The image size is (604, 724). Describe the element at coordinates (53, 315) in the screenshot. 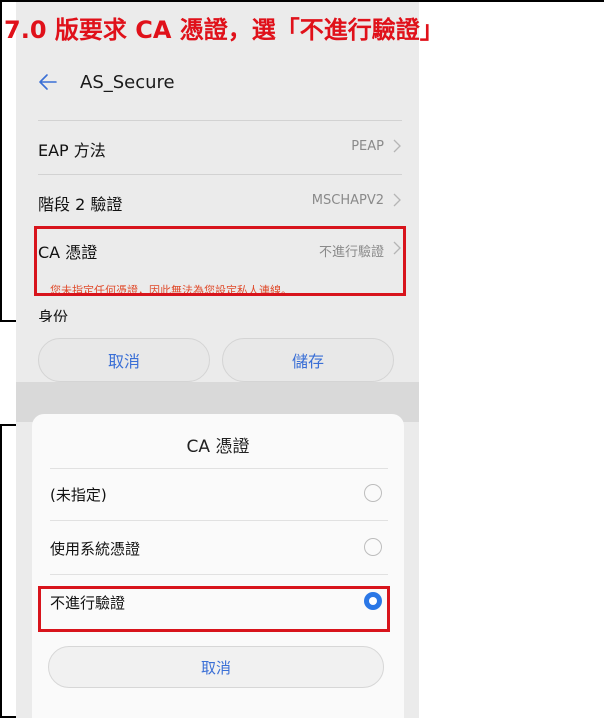

I see `identity-label: 身份` at that location.